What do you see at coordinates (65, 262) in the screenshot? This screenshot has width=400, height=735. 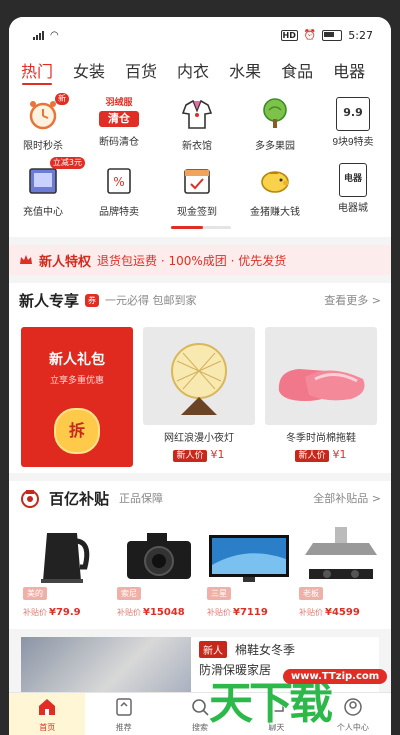 I see `new-user-title: 新人特权` at bounding box center [65, 262].